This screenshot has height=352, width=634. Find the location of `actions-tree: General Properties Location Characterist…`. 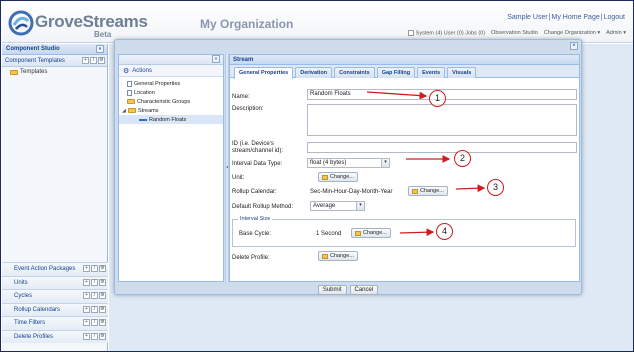

actions-tree: General Properties Location Characterist… is located at coordinates (171, 101).